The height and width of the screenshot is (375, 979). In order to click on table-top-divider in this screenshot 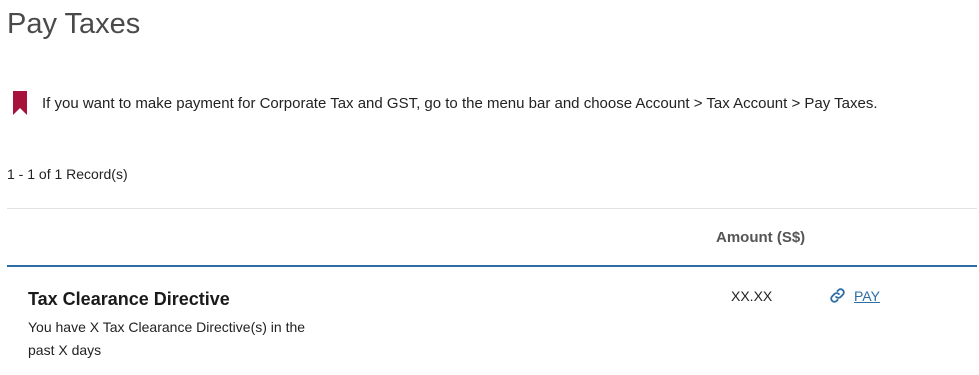, I will do `click(492, 208)`.